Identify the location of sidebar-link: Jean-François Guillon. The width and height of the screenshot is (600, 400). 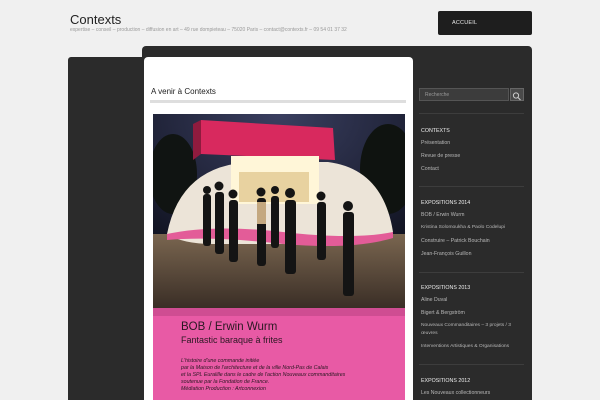
(446, 254).